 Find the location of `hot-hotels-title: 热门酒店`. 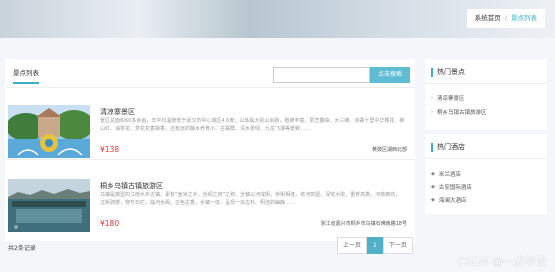

hot-hotels-title: 热门酒店 is located at coordinates (448, 147).